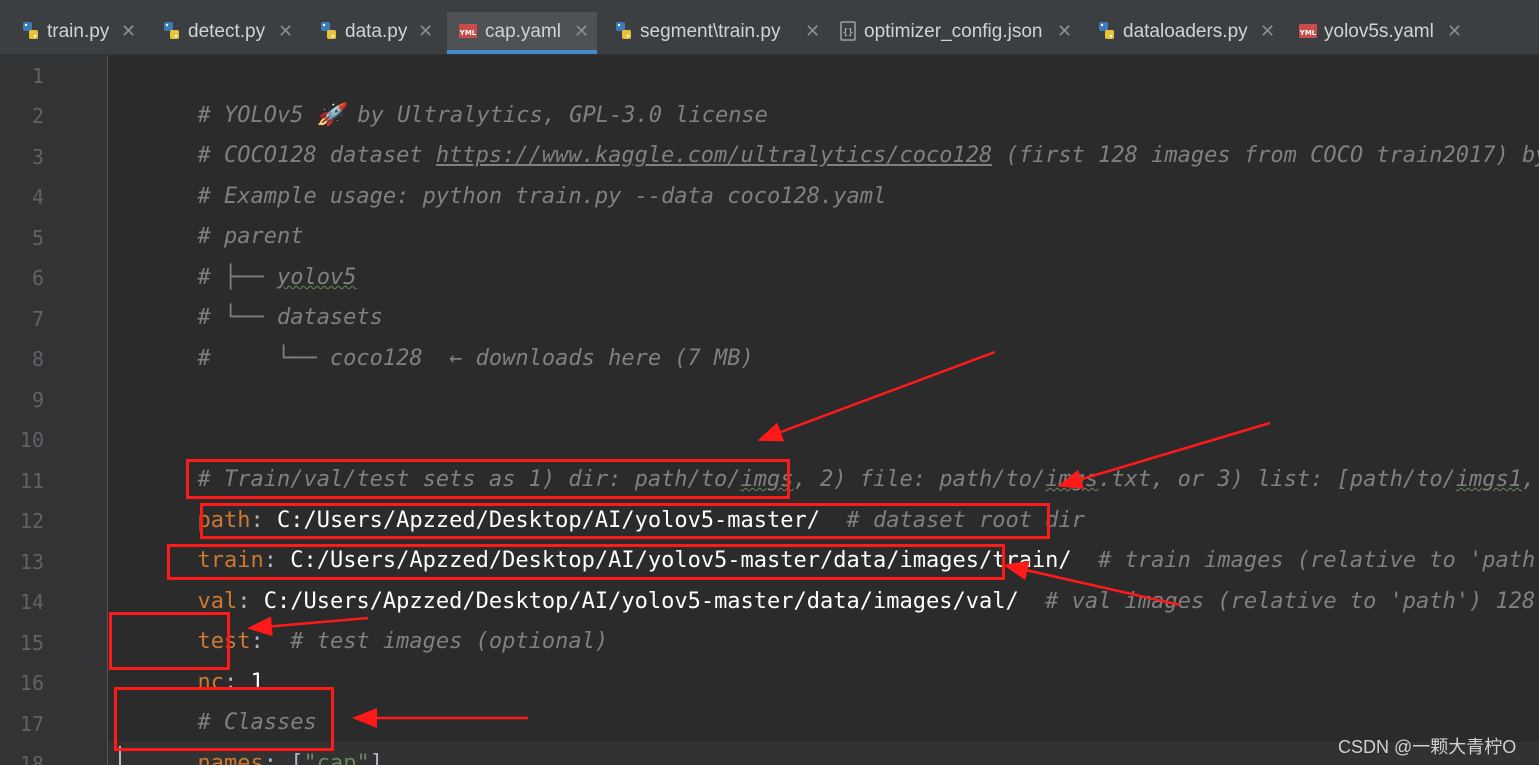  What do you see at coordinates (1092, 583) in the screenshot?
I see `arrow-to-val-box` at bounding box center [1092, 583].